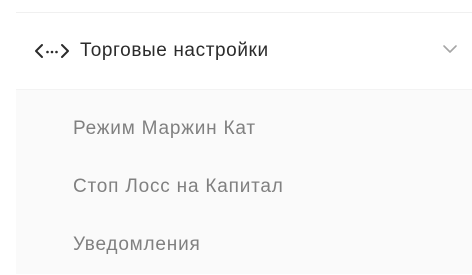  I want to click on chevron-down-icon, so click(450, 49).